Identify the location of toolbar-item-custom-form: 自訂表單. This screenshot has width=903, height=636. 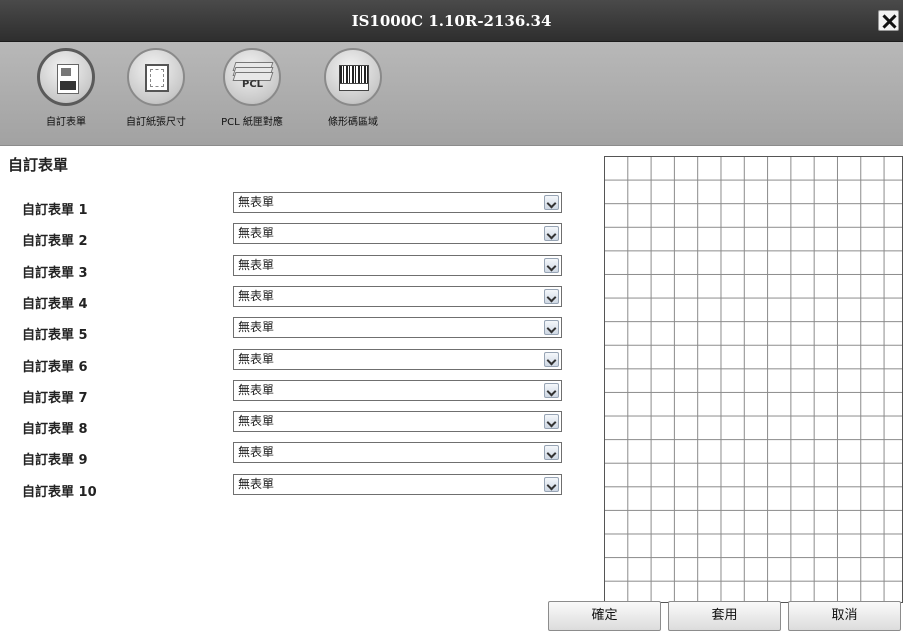
(66, 88).